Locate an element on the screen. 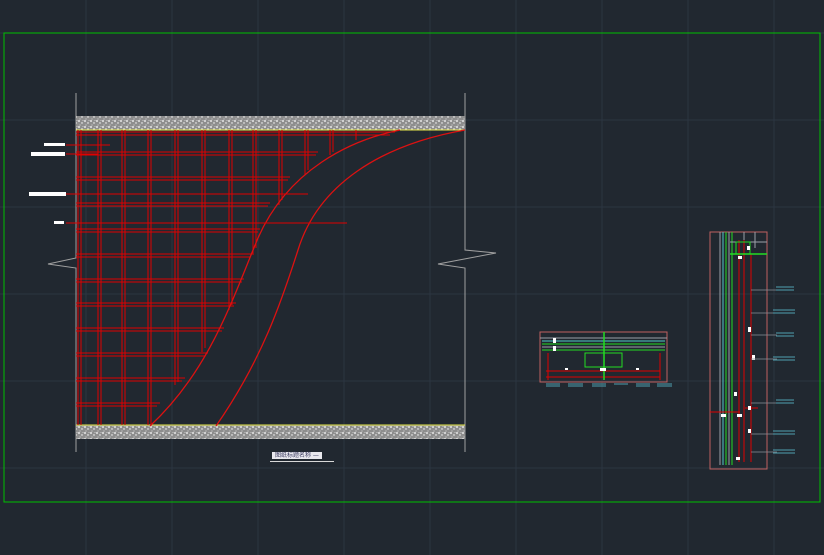  elevation-title-underline is located at coordinates (302, 461).